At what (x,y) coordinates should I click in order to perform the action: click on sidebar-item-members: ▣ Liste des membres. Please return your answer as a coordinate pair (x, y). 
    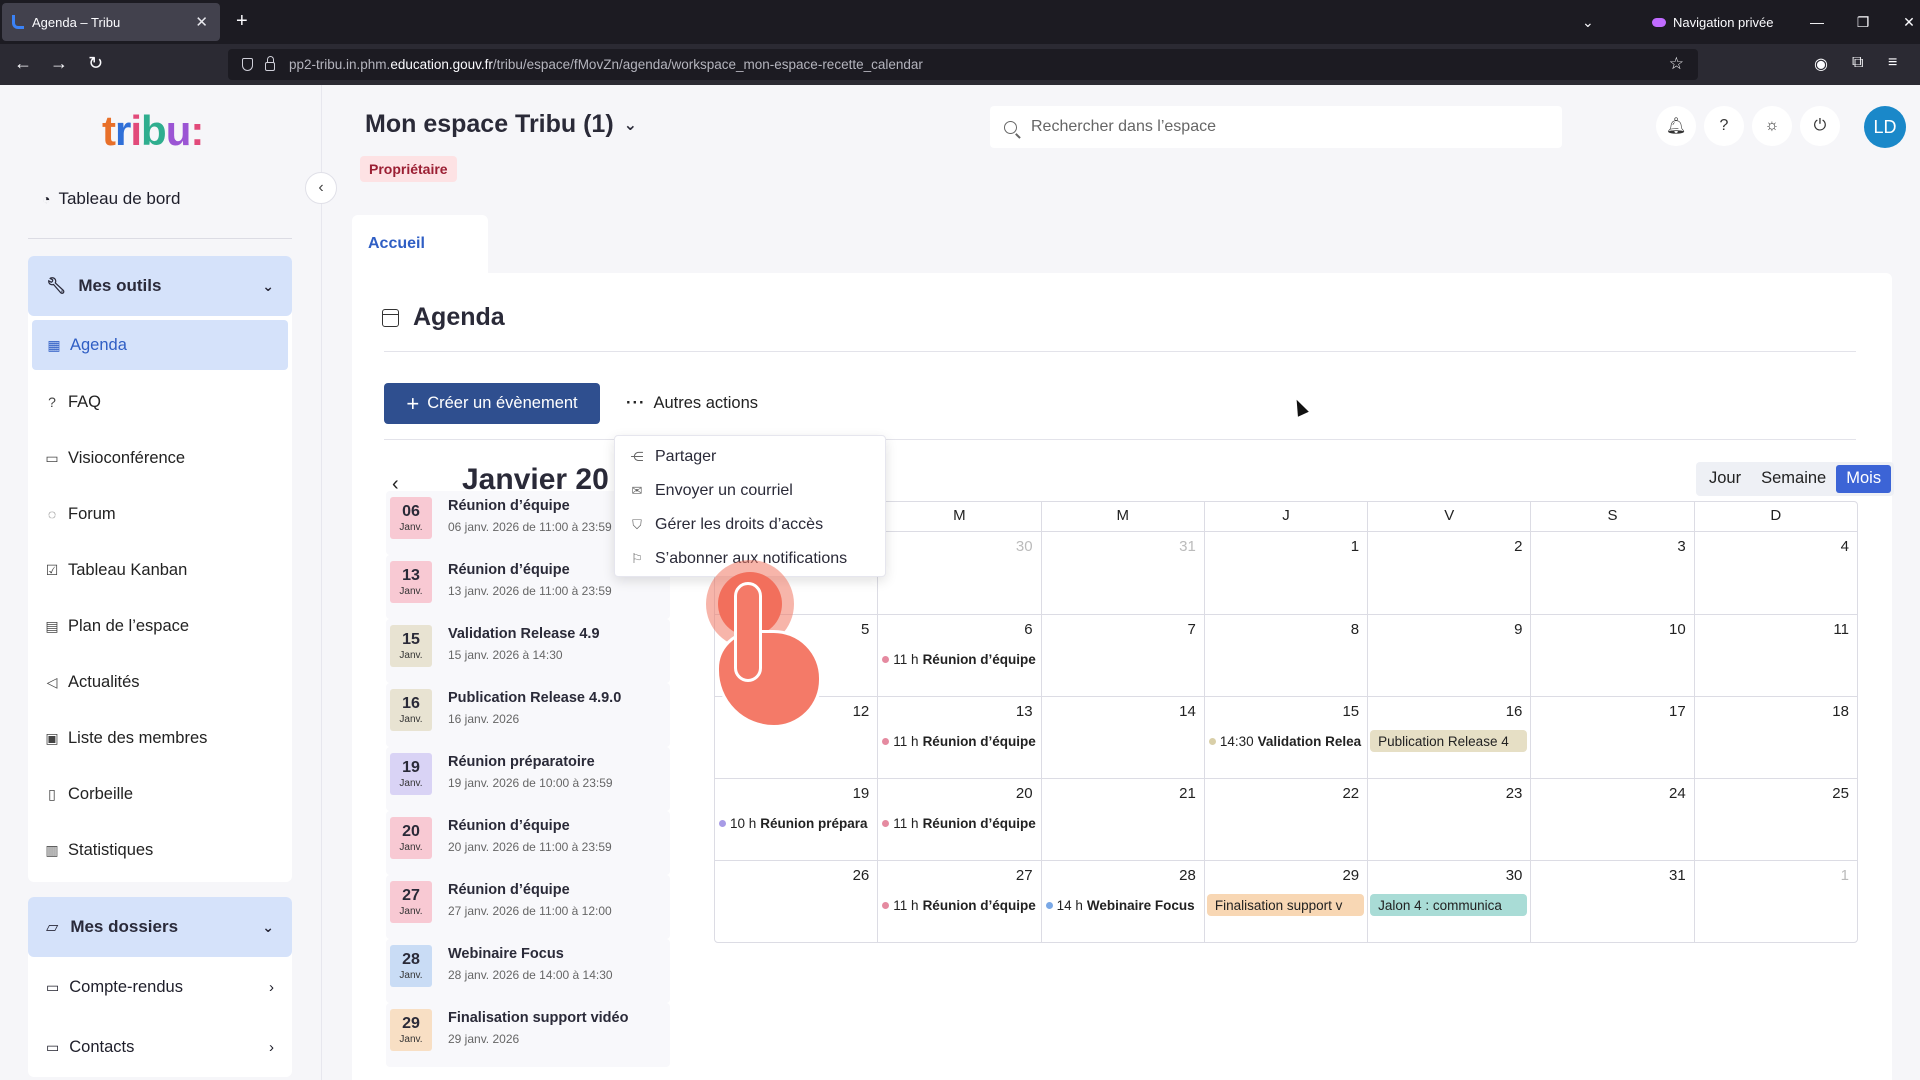
    Looking at the image, I should click on (160, 738).